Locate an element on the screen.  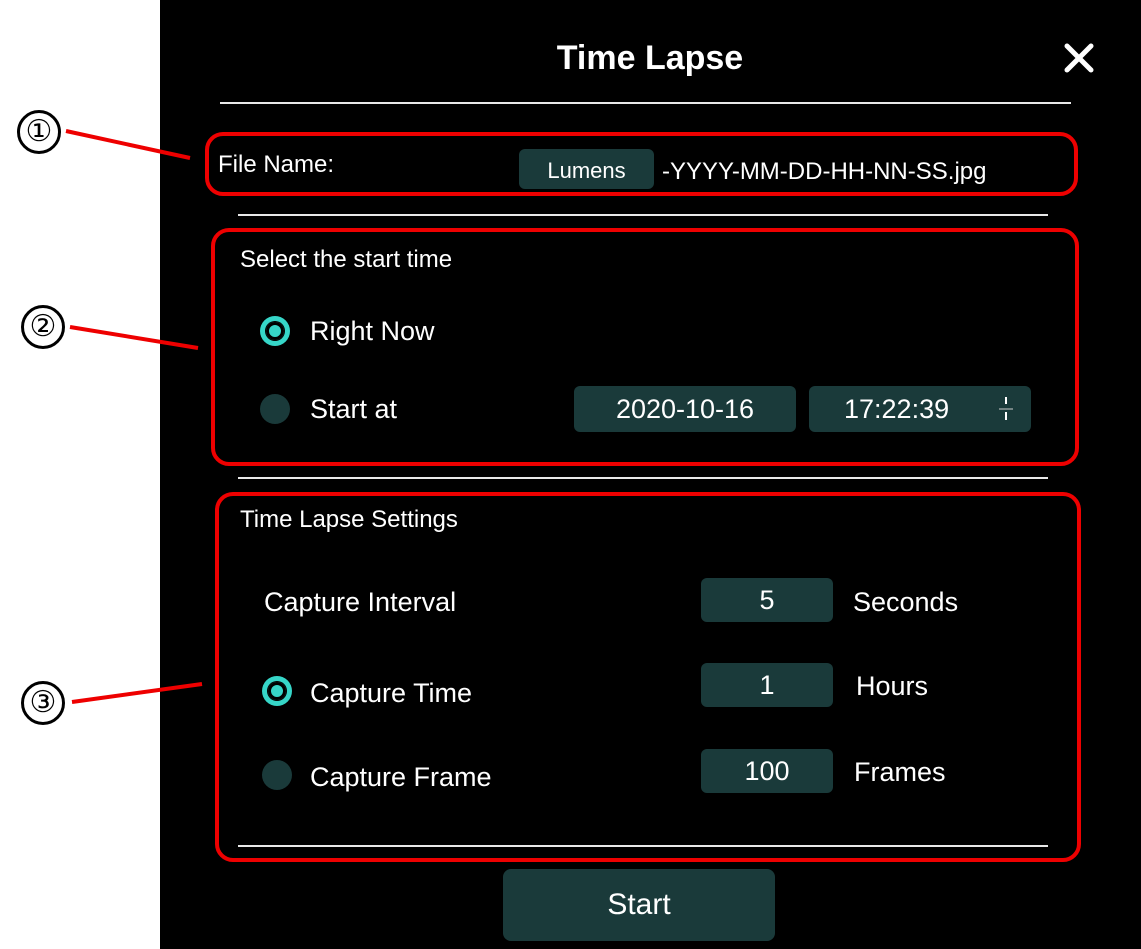
callout-marker-2: ② is located at coordinates (43, 327).